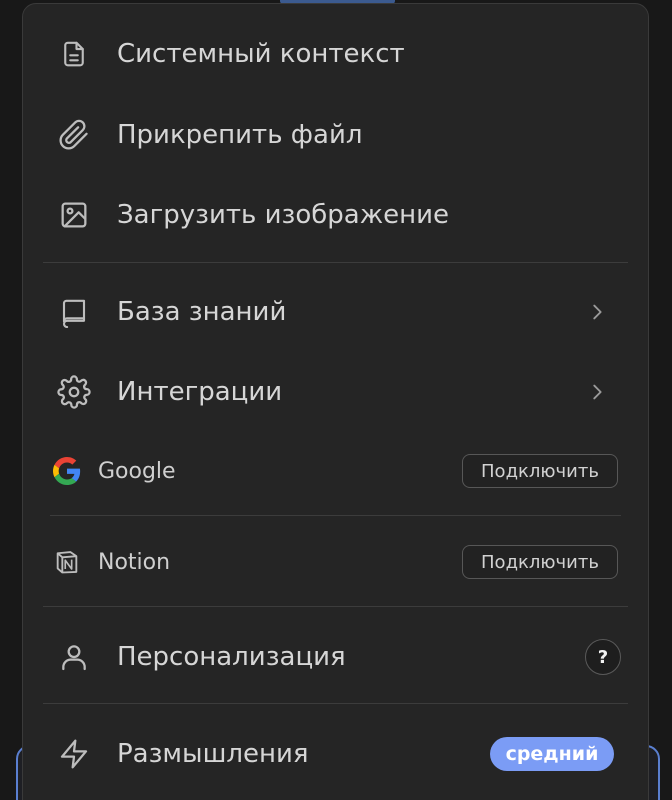  What do you see at coordinates (74, 135) in the screenshot?
I see `paperclip-icon` at bounding box center [74, 135].